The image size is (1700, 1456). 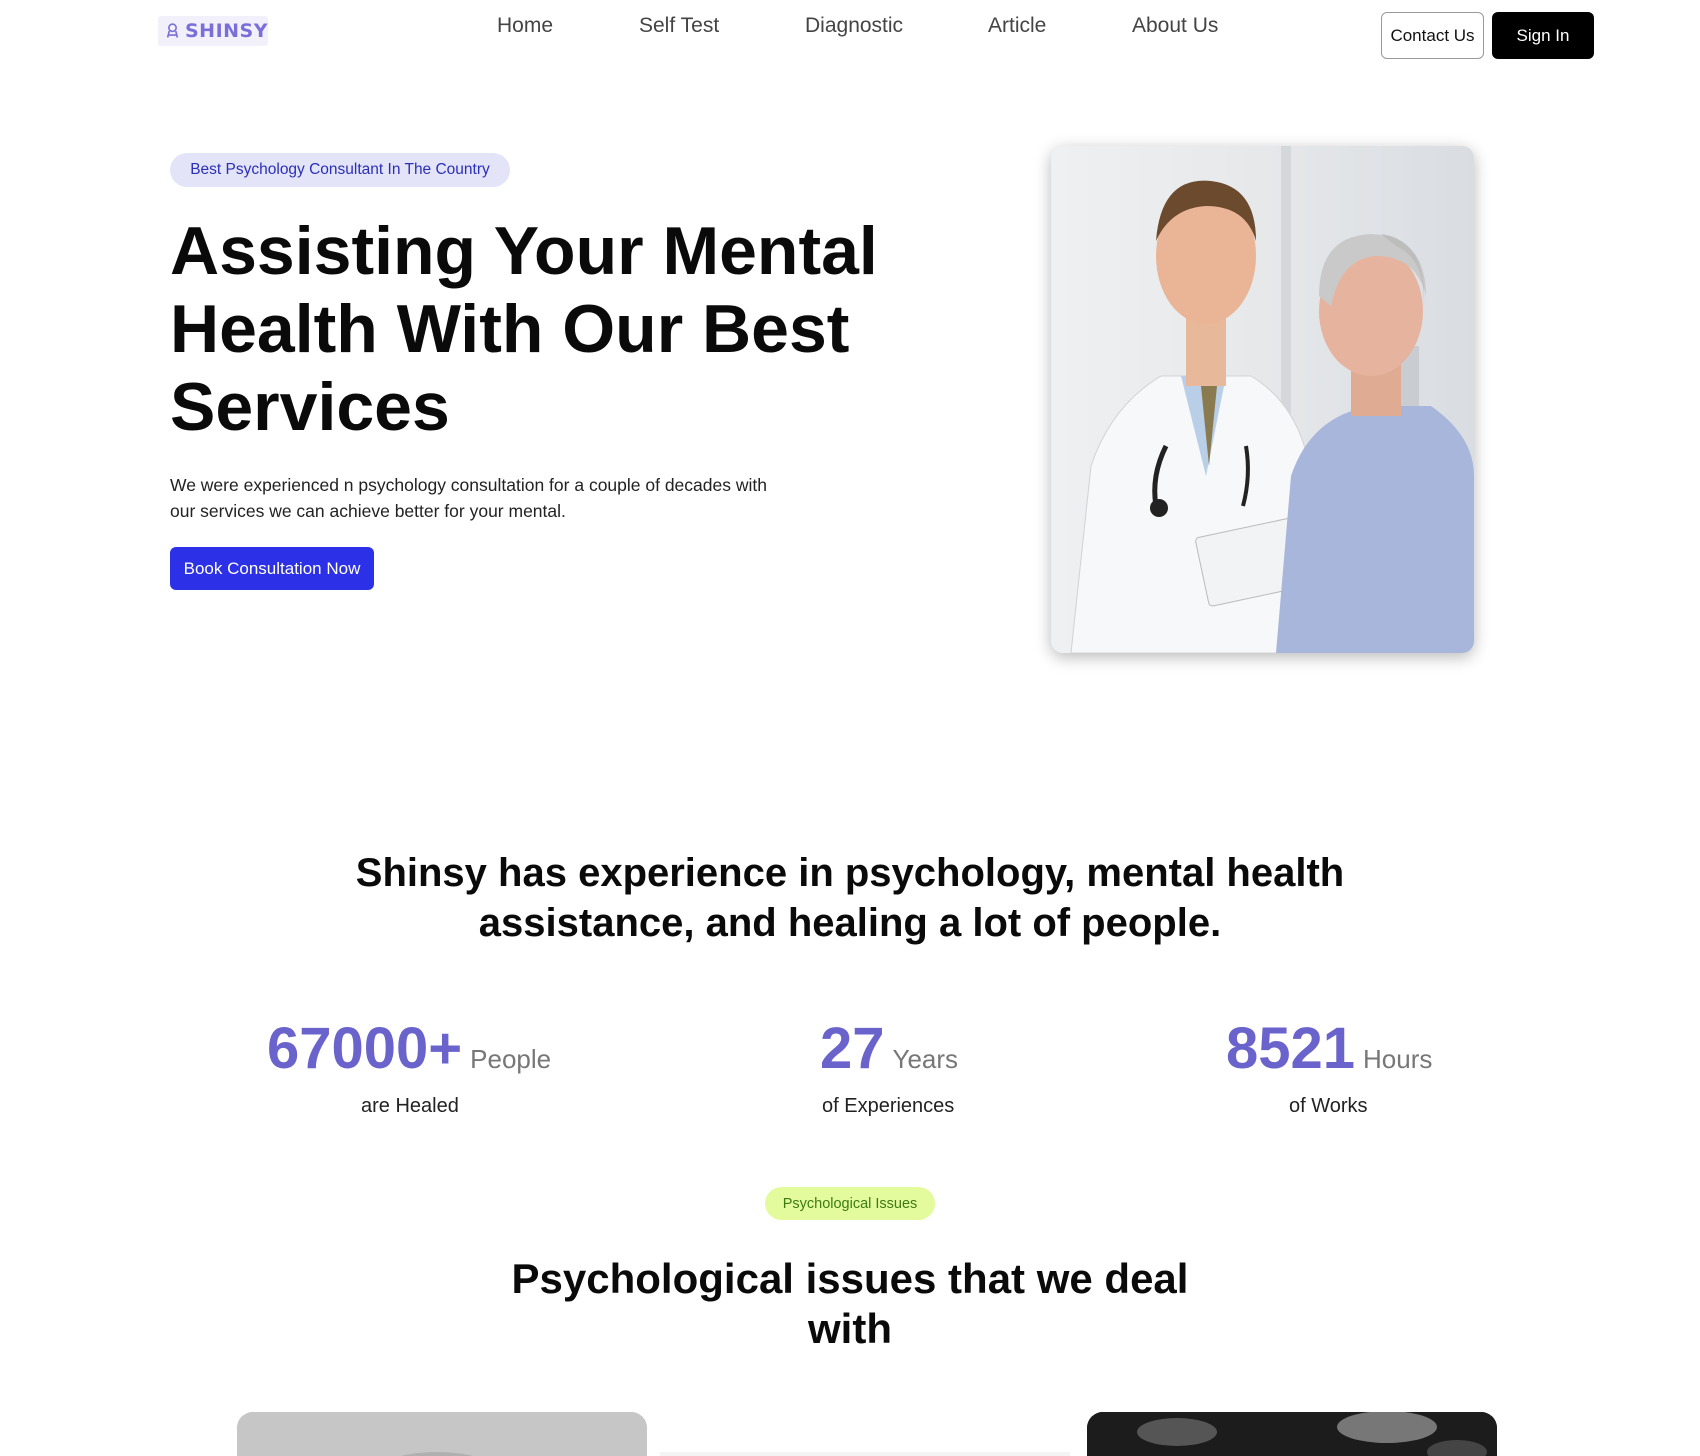 I want to click on doctor-patient-illustration, so click(x=1262, y=399).